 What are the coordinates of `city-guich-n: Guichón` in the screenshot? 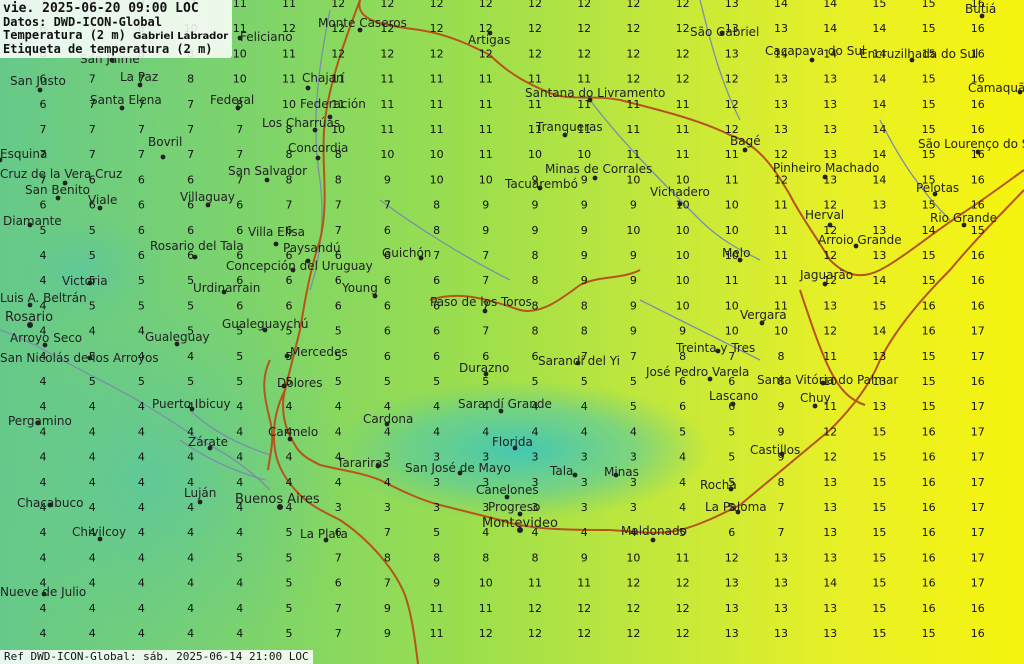 It's located at (406, 253).